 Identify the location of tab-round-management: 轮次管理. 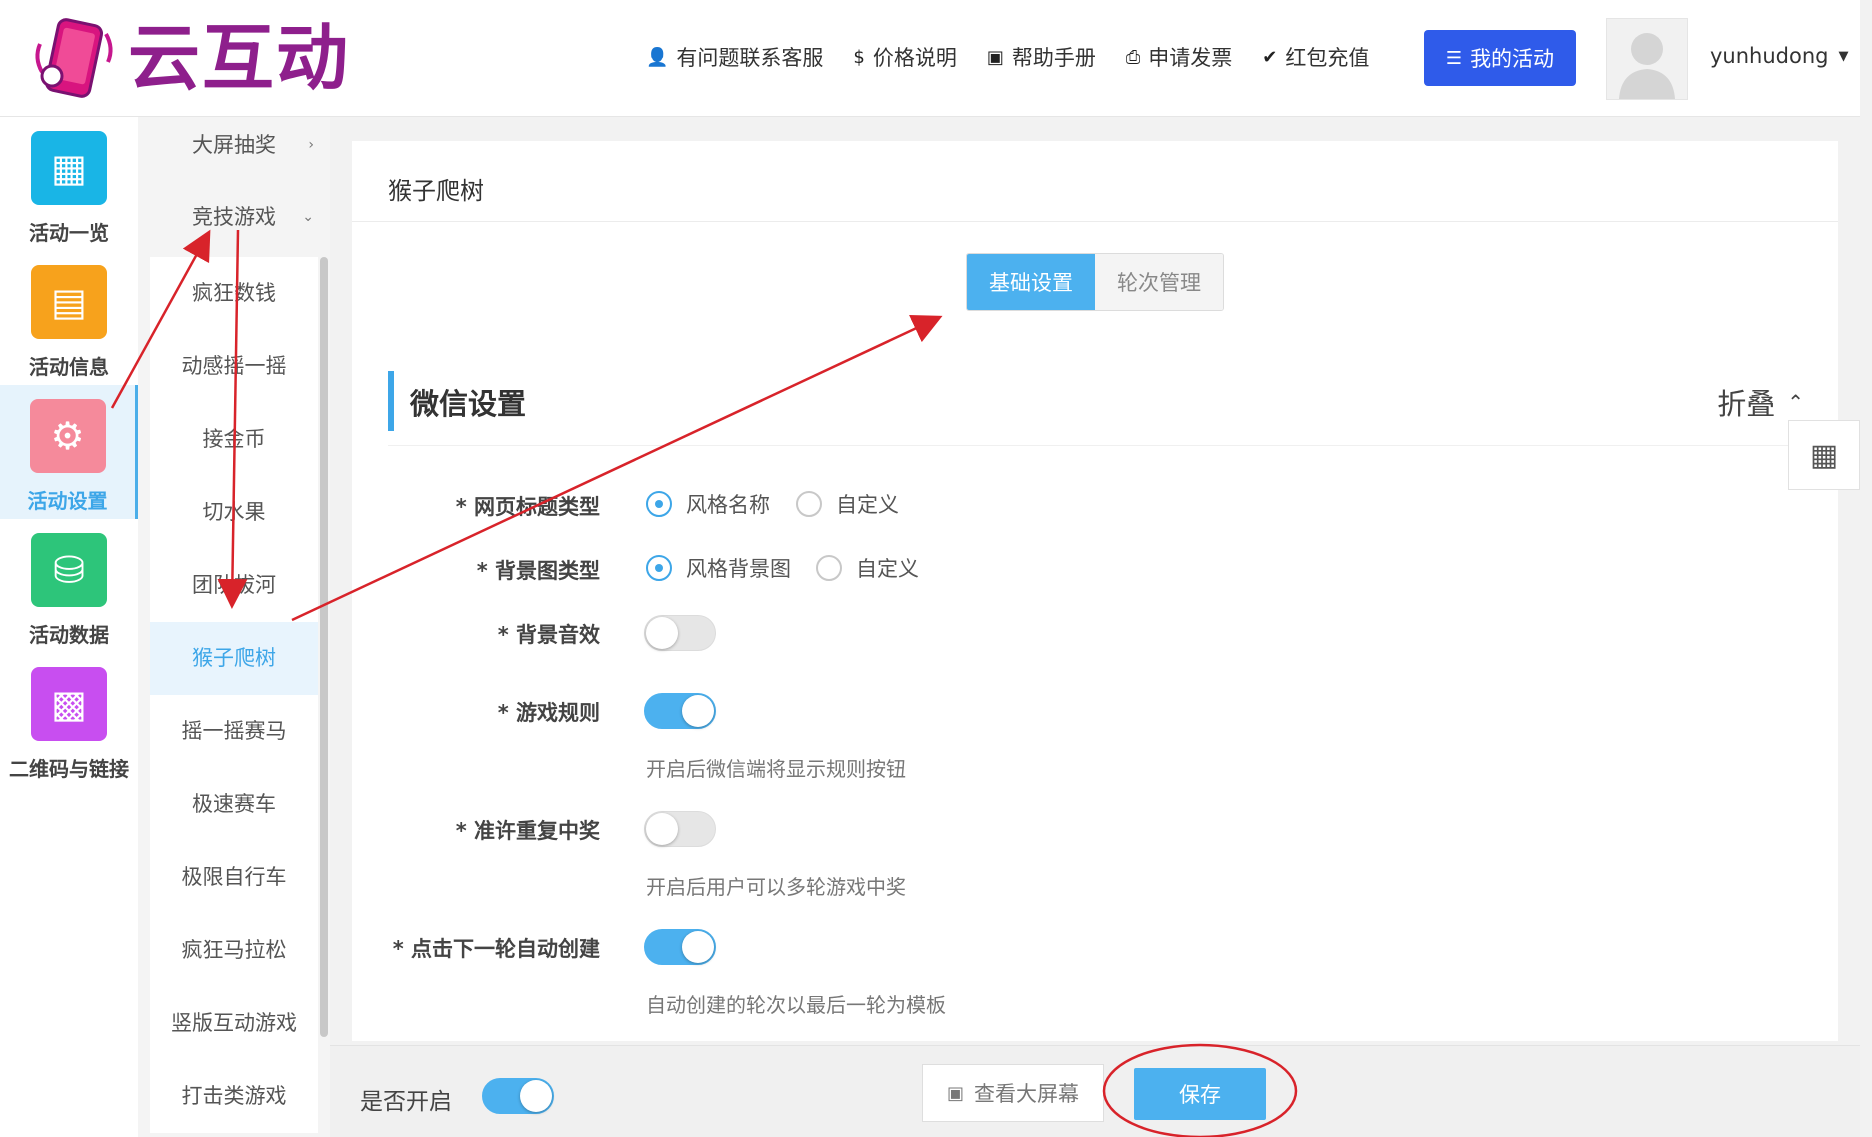
(1159, 282).